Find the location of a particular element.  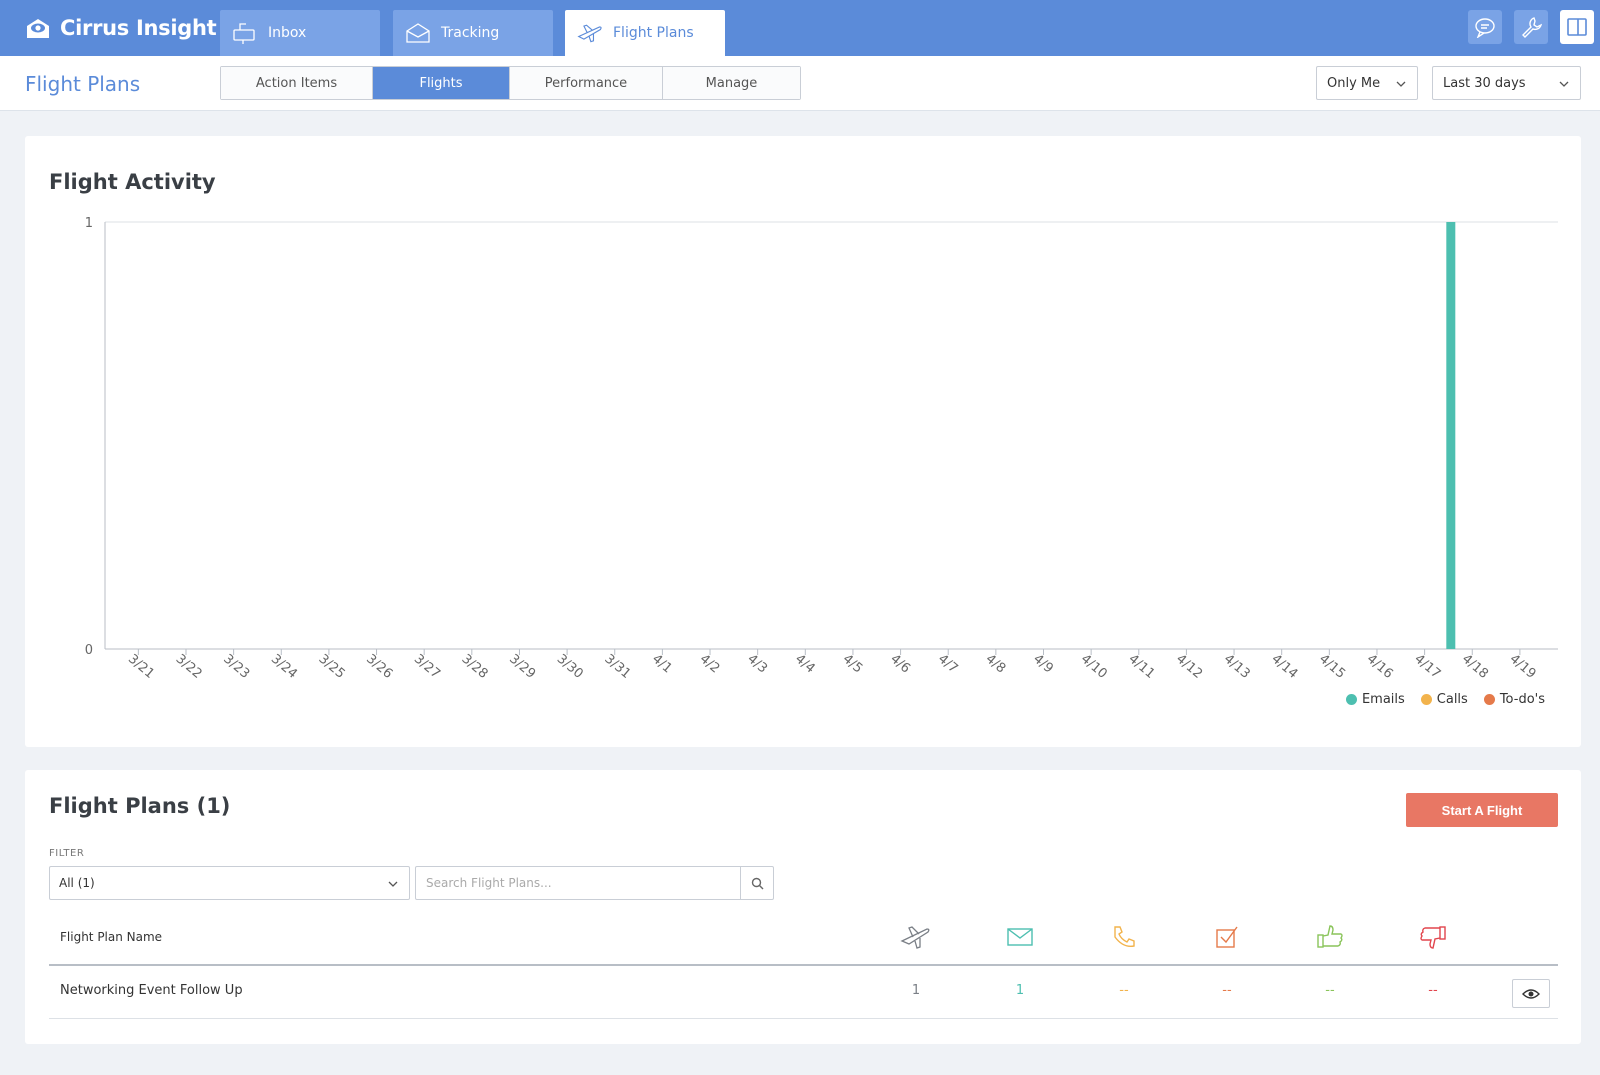

x-tick-label: 4/11 is located at coordinates (1141, 667).